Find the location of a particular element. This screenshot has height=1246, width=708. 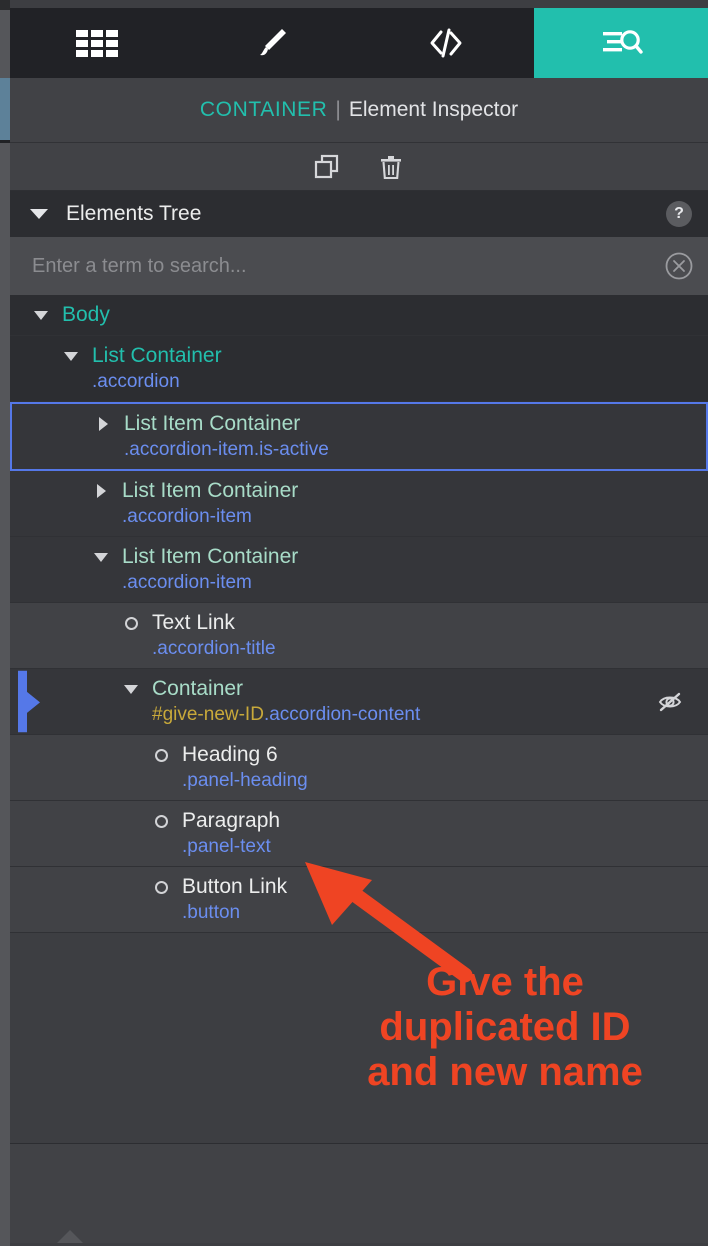

tree-row-label: Button Link is located at coordinates (235, 886).